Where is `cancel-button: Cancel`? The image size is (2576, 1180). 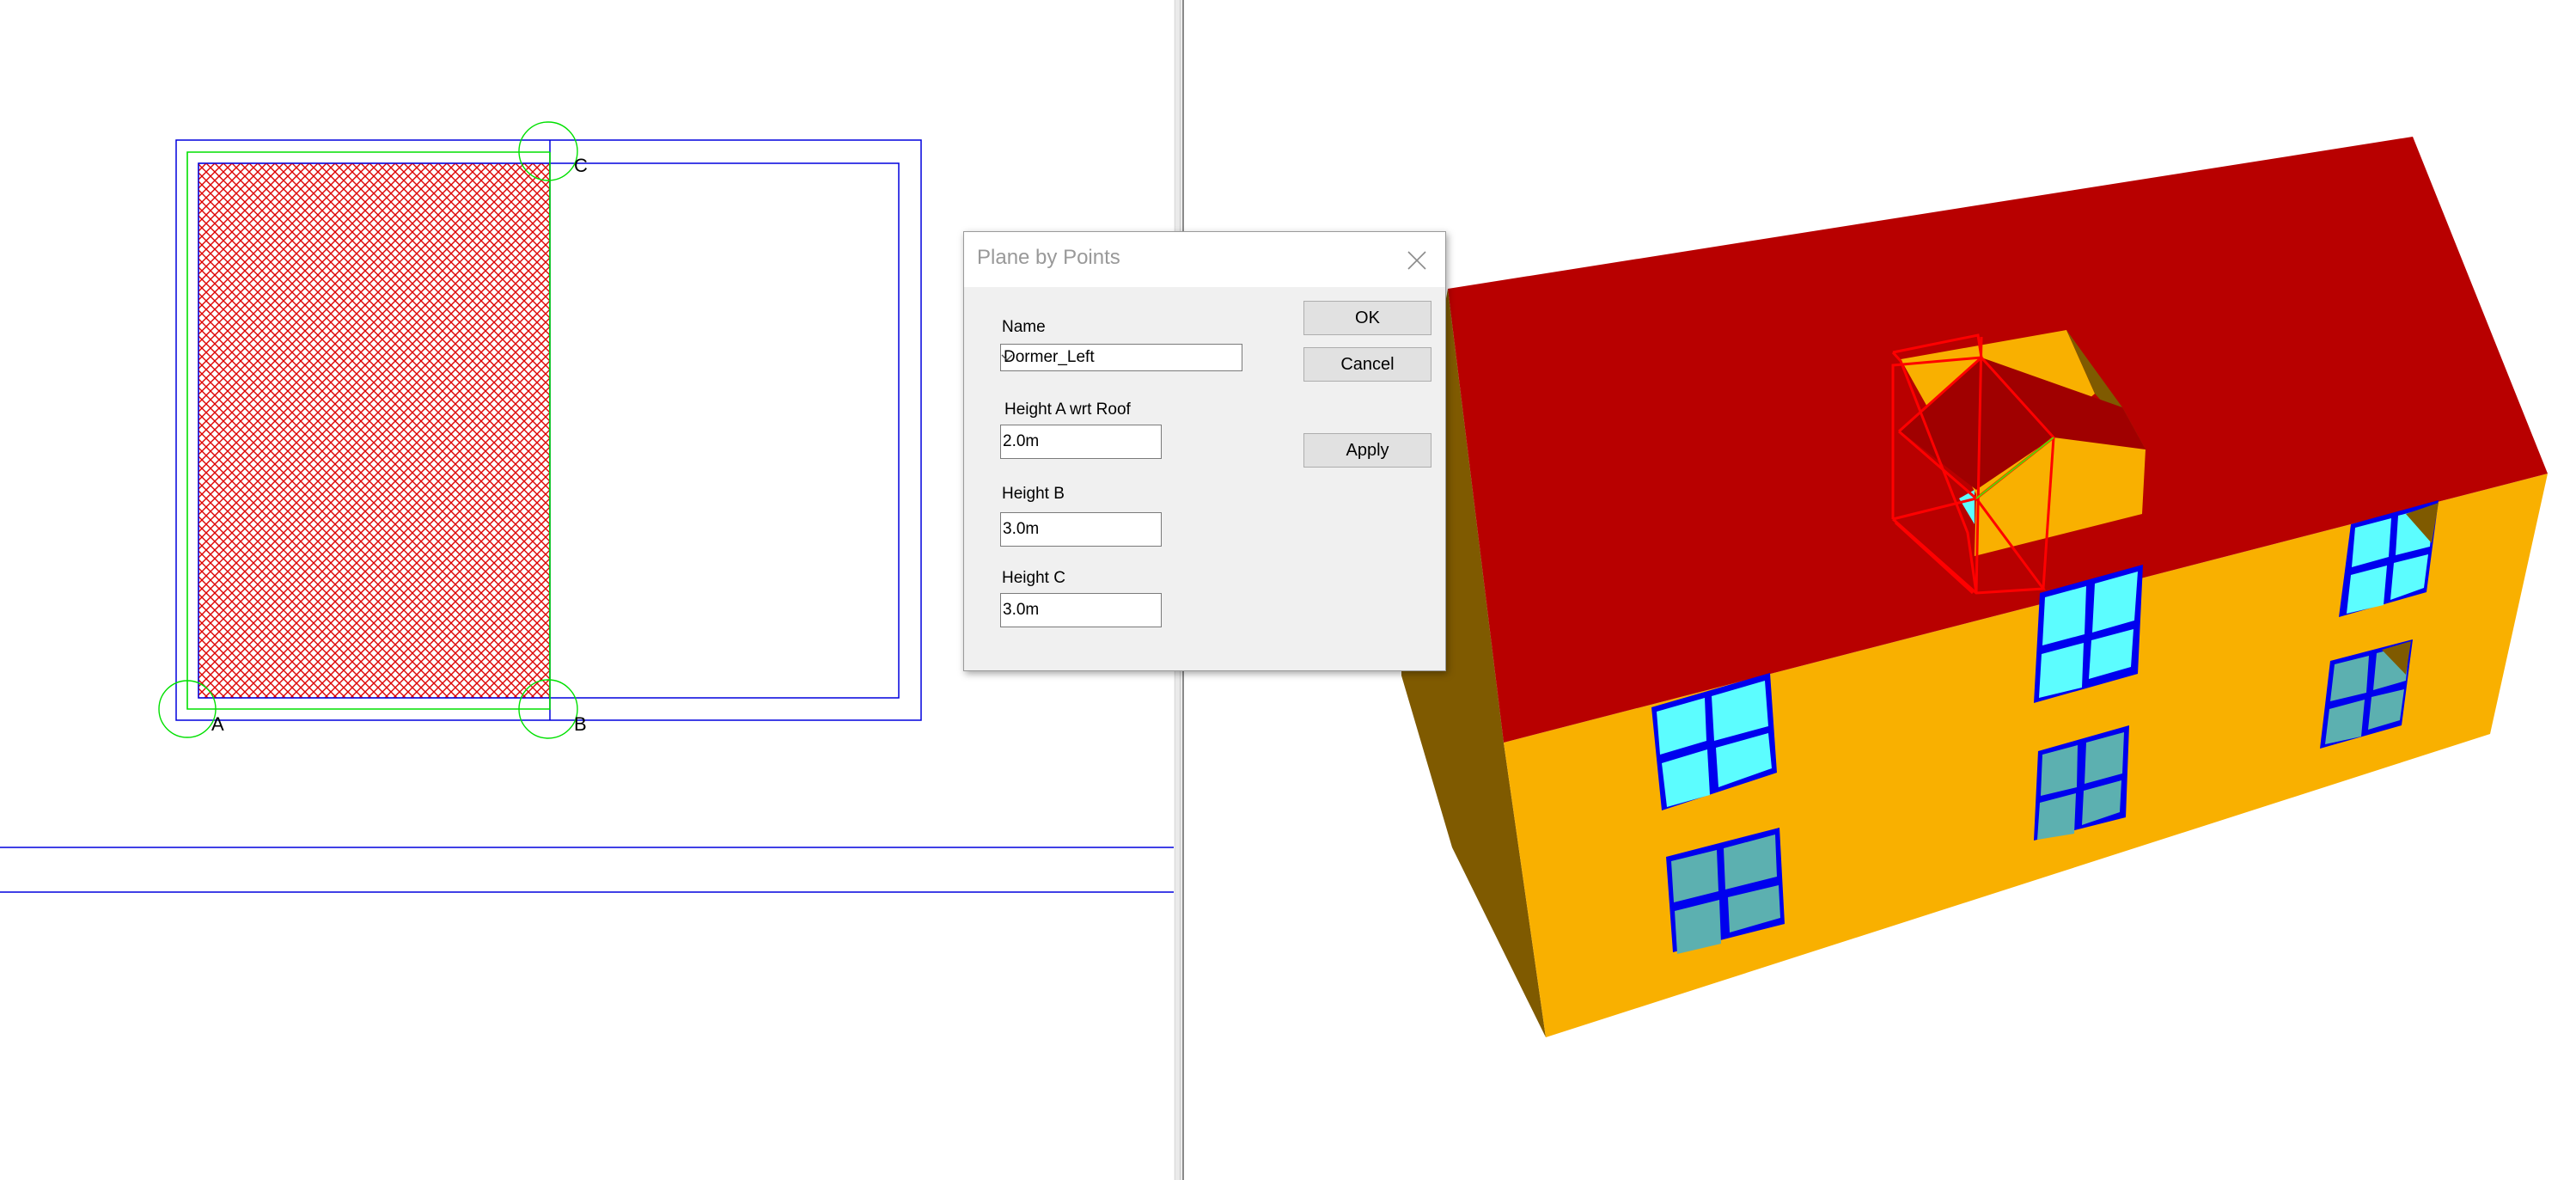 cancel-button: Cancel is located at coordinates (1367, 364).